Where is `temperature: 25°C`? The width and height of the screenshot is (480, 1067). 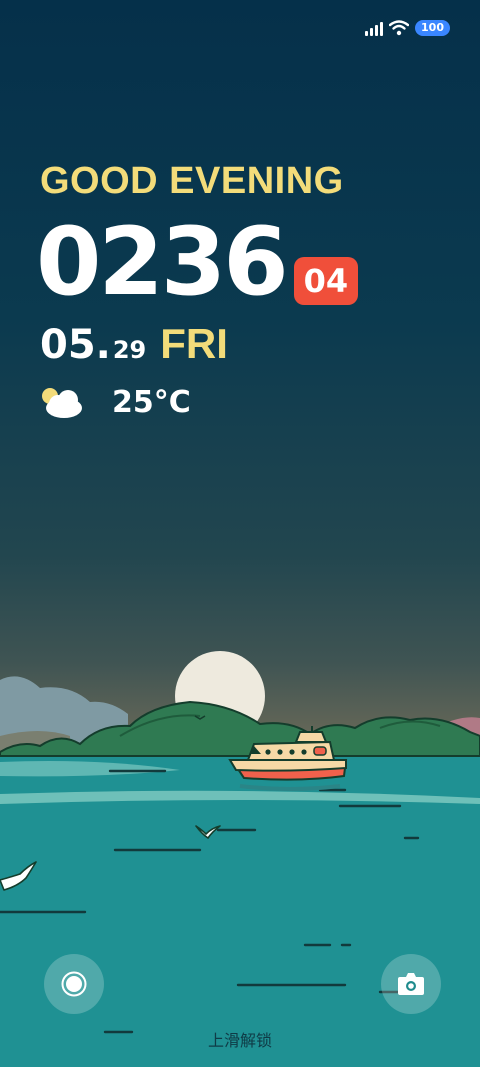
temperature: 25°C is located at coordinates (151, 402).